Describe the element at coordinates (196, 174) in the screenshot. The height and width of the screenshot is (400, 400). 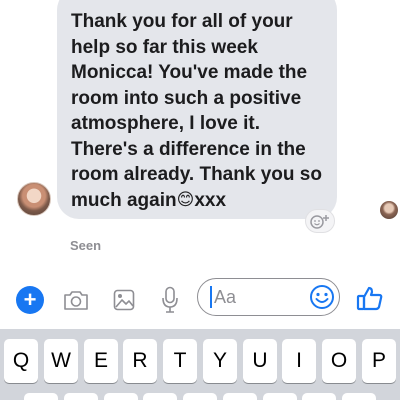
I see `message-line: room already. Thank you so` at that location.